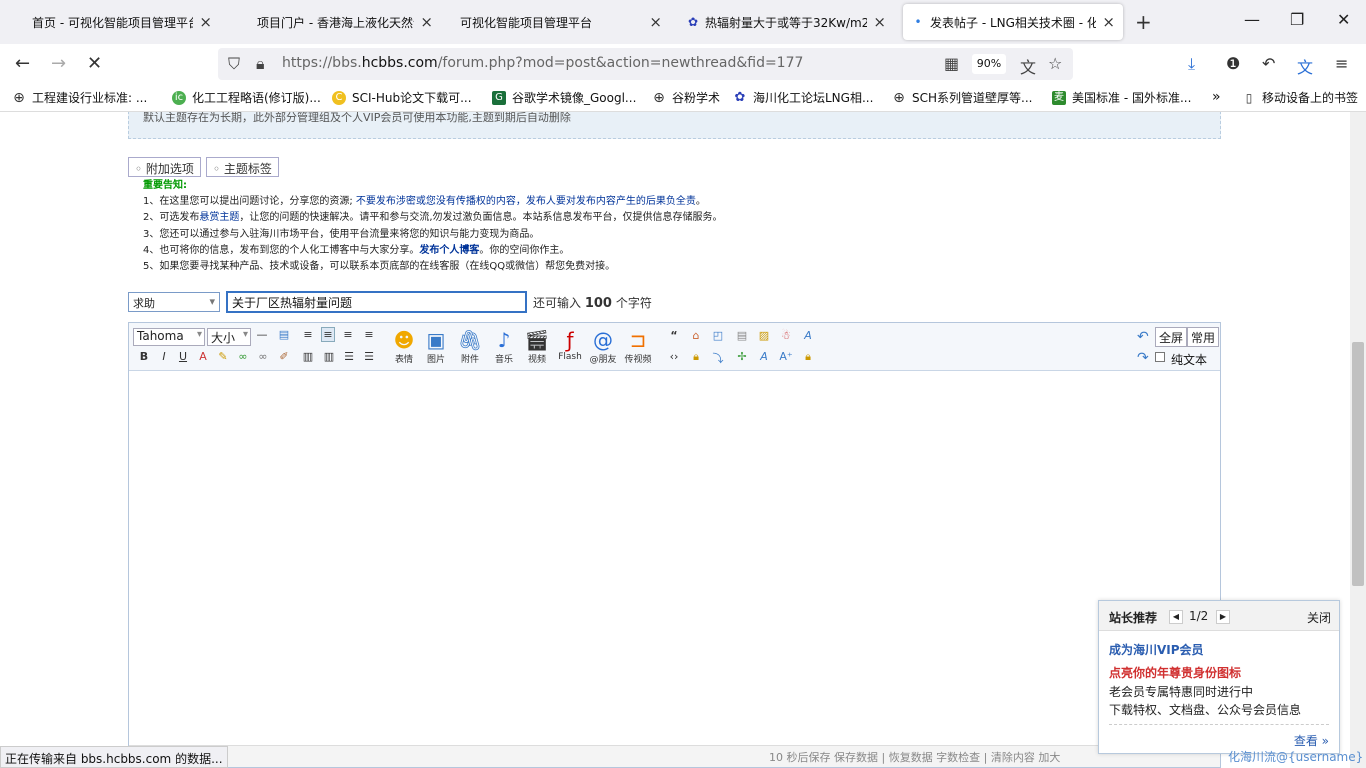 The width and height of the screenshot is (1366, 768). I want to click on puzzle-icon: ✢, so click(742, 356).